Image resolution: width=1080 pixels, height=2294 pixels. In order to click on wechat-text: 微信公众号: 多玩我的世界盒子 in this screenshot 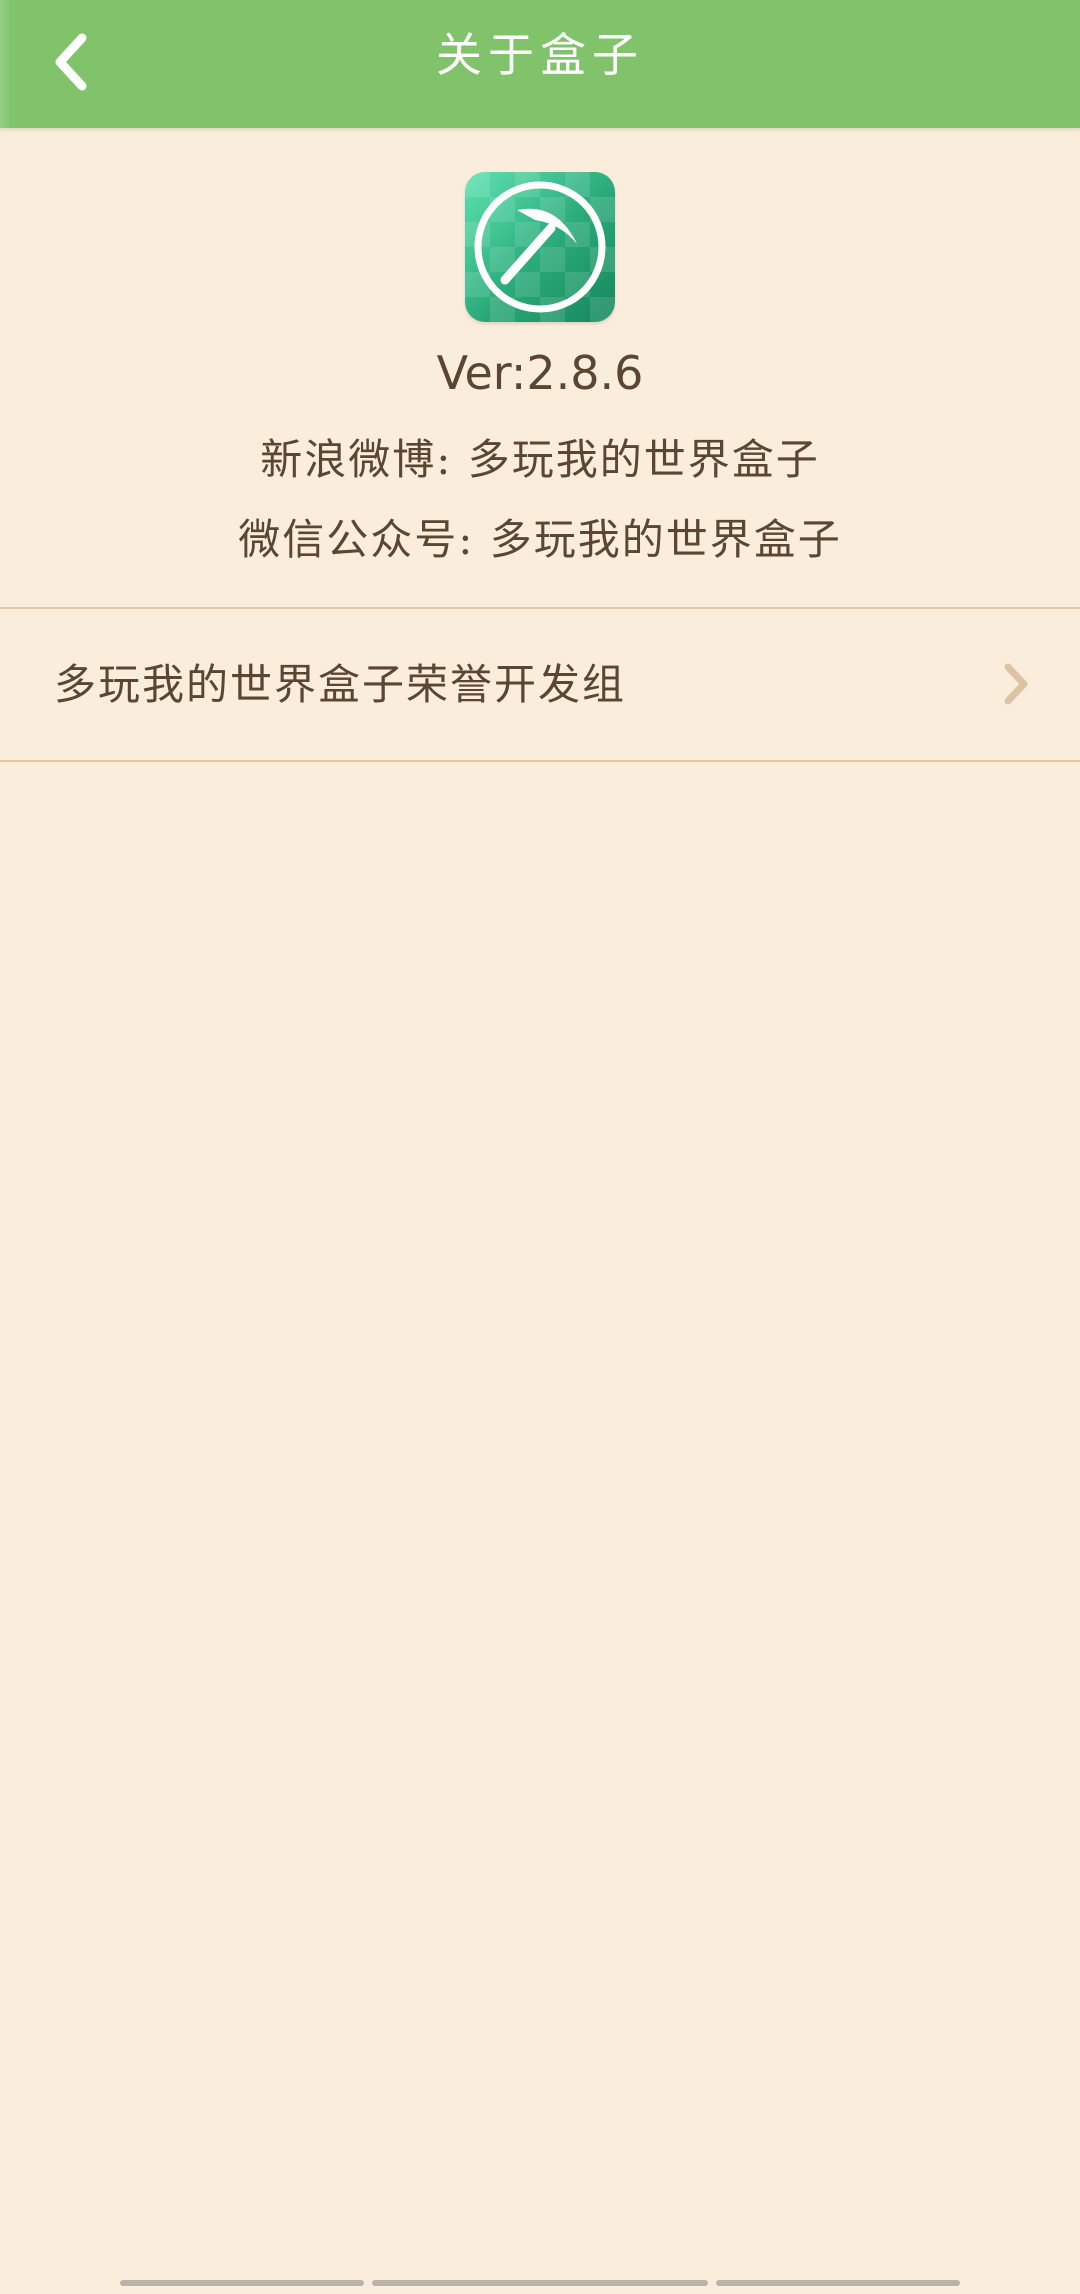, I will do `click(540, 539)`.